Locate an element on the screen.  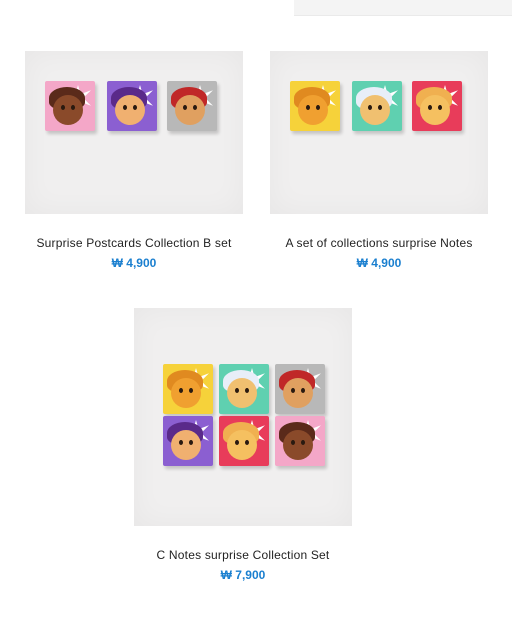
product-name: Surprise Postcards Collection B set is located at coordinates (134, 243).